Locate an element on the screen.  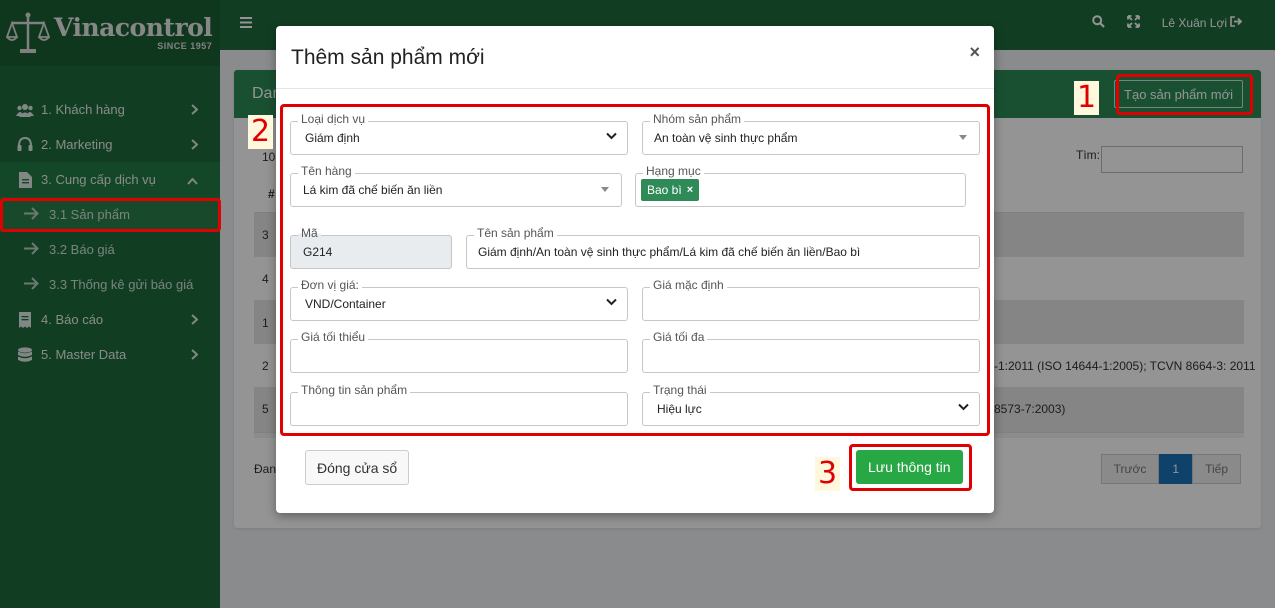
close-window-button: Đóng cửa sổ is located at coordinates (357, 467).